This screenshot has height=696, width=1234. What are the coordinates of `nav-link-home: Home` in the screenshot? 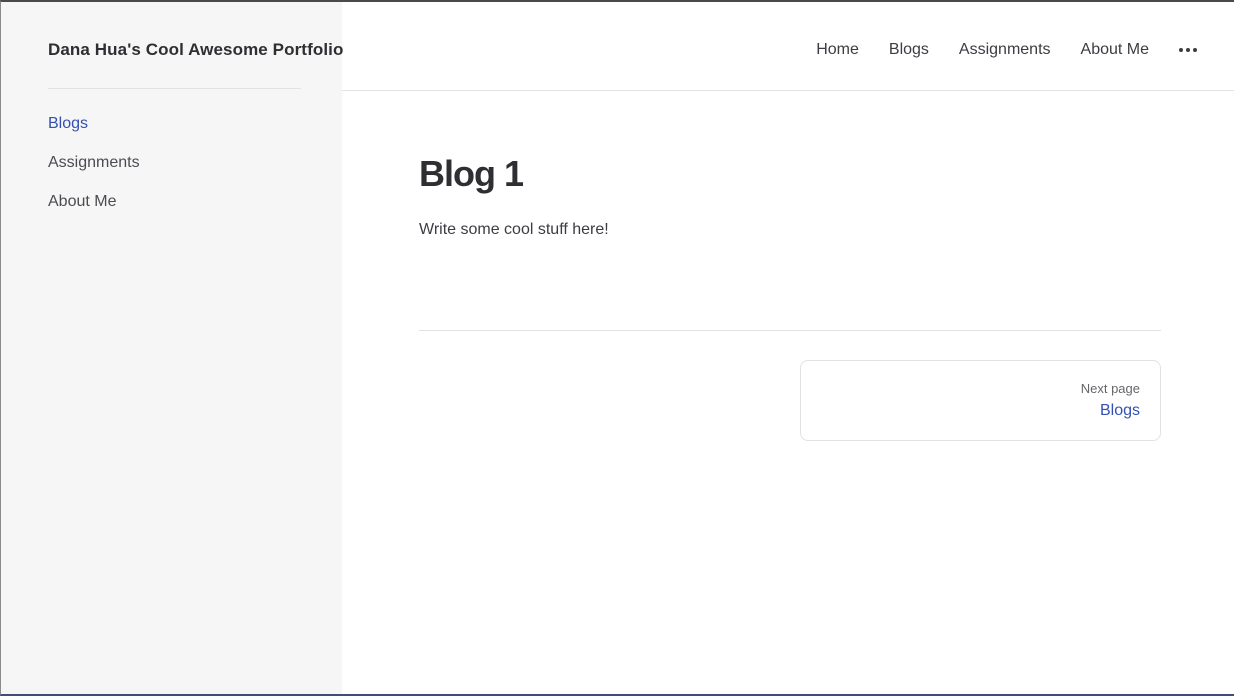 It's located at (837, 50).